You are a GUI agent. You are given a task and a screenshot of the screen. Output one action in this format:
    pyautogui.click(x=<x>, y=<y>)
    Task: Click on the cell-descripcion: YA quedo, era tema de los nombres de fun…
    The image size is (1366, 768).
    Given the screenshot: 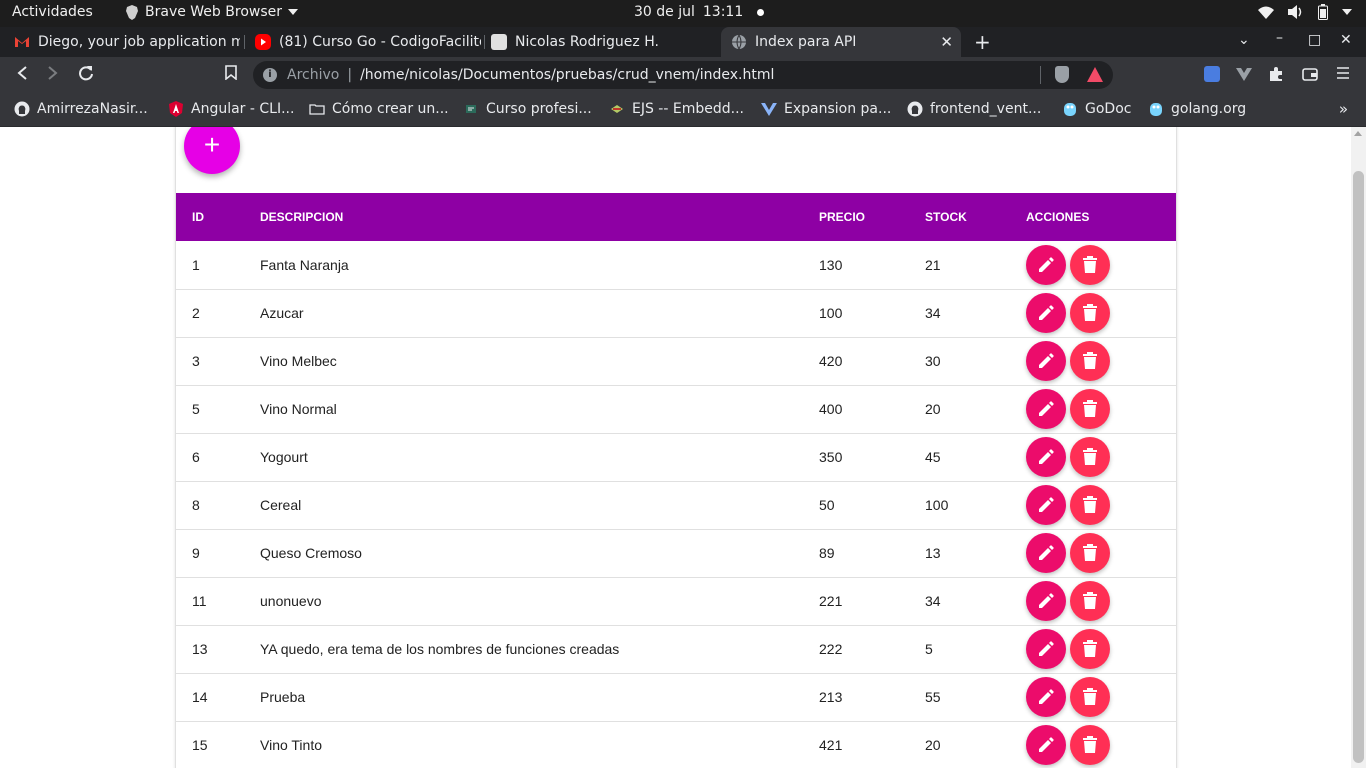 What is the action you would take?
    pyautogui.click(x=440, y=649)
    